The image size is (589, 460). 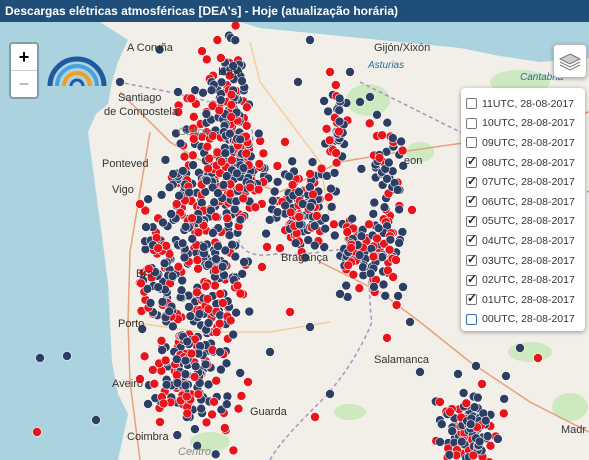 I want to click on layers-button, so click(x=570, y=61).